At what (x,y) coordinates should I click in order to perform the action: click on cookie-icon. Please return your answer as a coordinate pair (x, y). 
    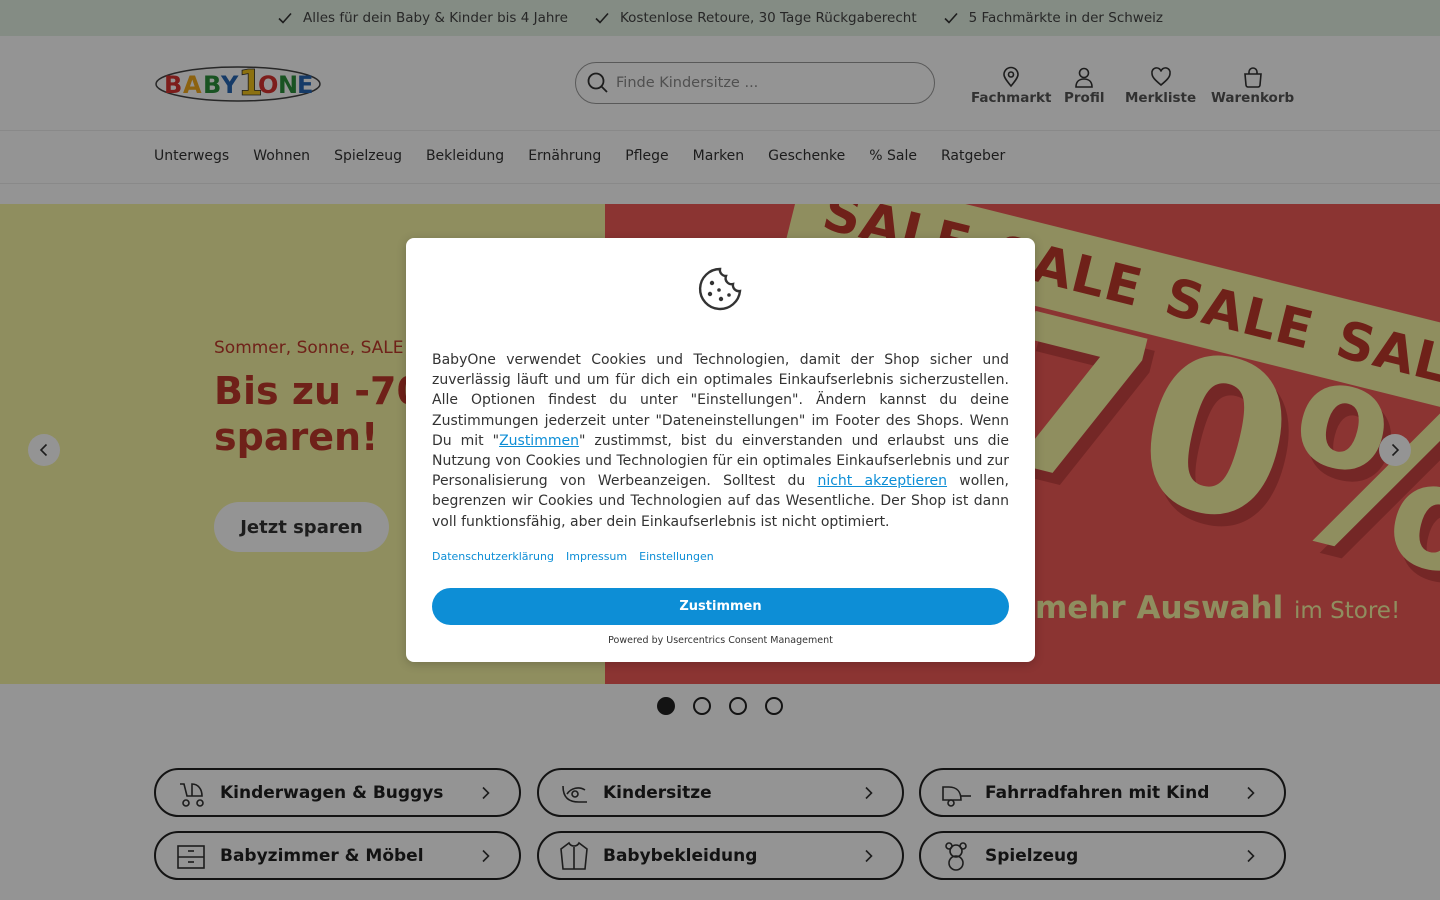
    Looking at the image, I should click on (720, 289).